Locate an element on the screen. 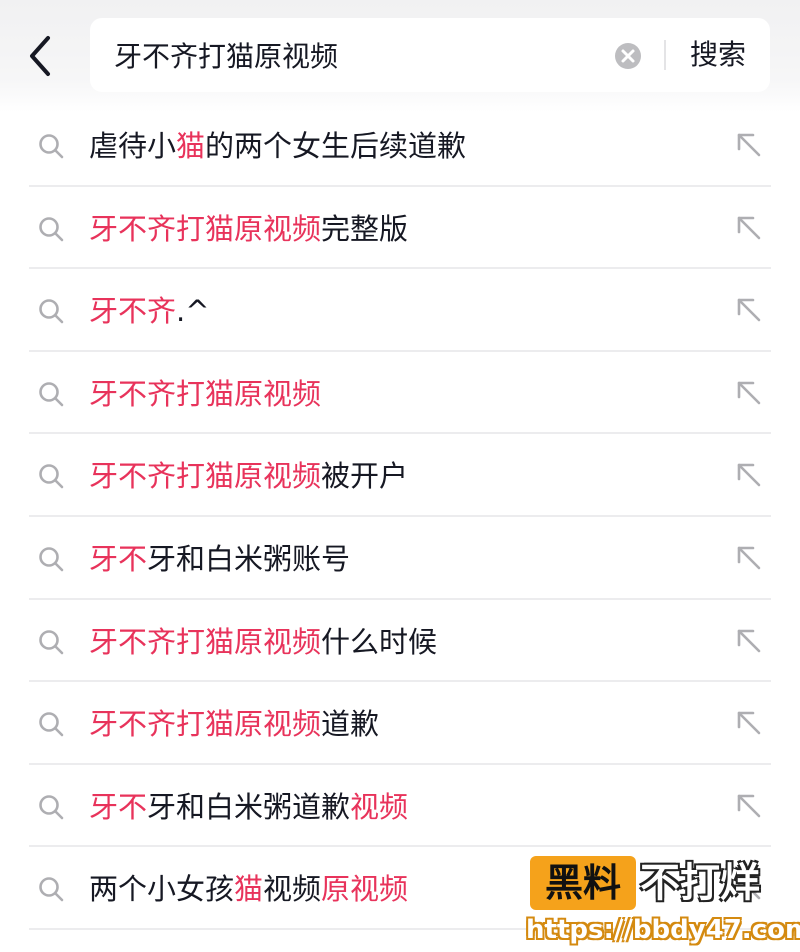 Image resolution: width=800 pixels, height=952 pixels. clear-search-button is located at coordinates (628, 56).